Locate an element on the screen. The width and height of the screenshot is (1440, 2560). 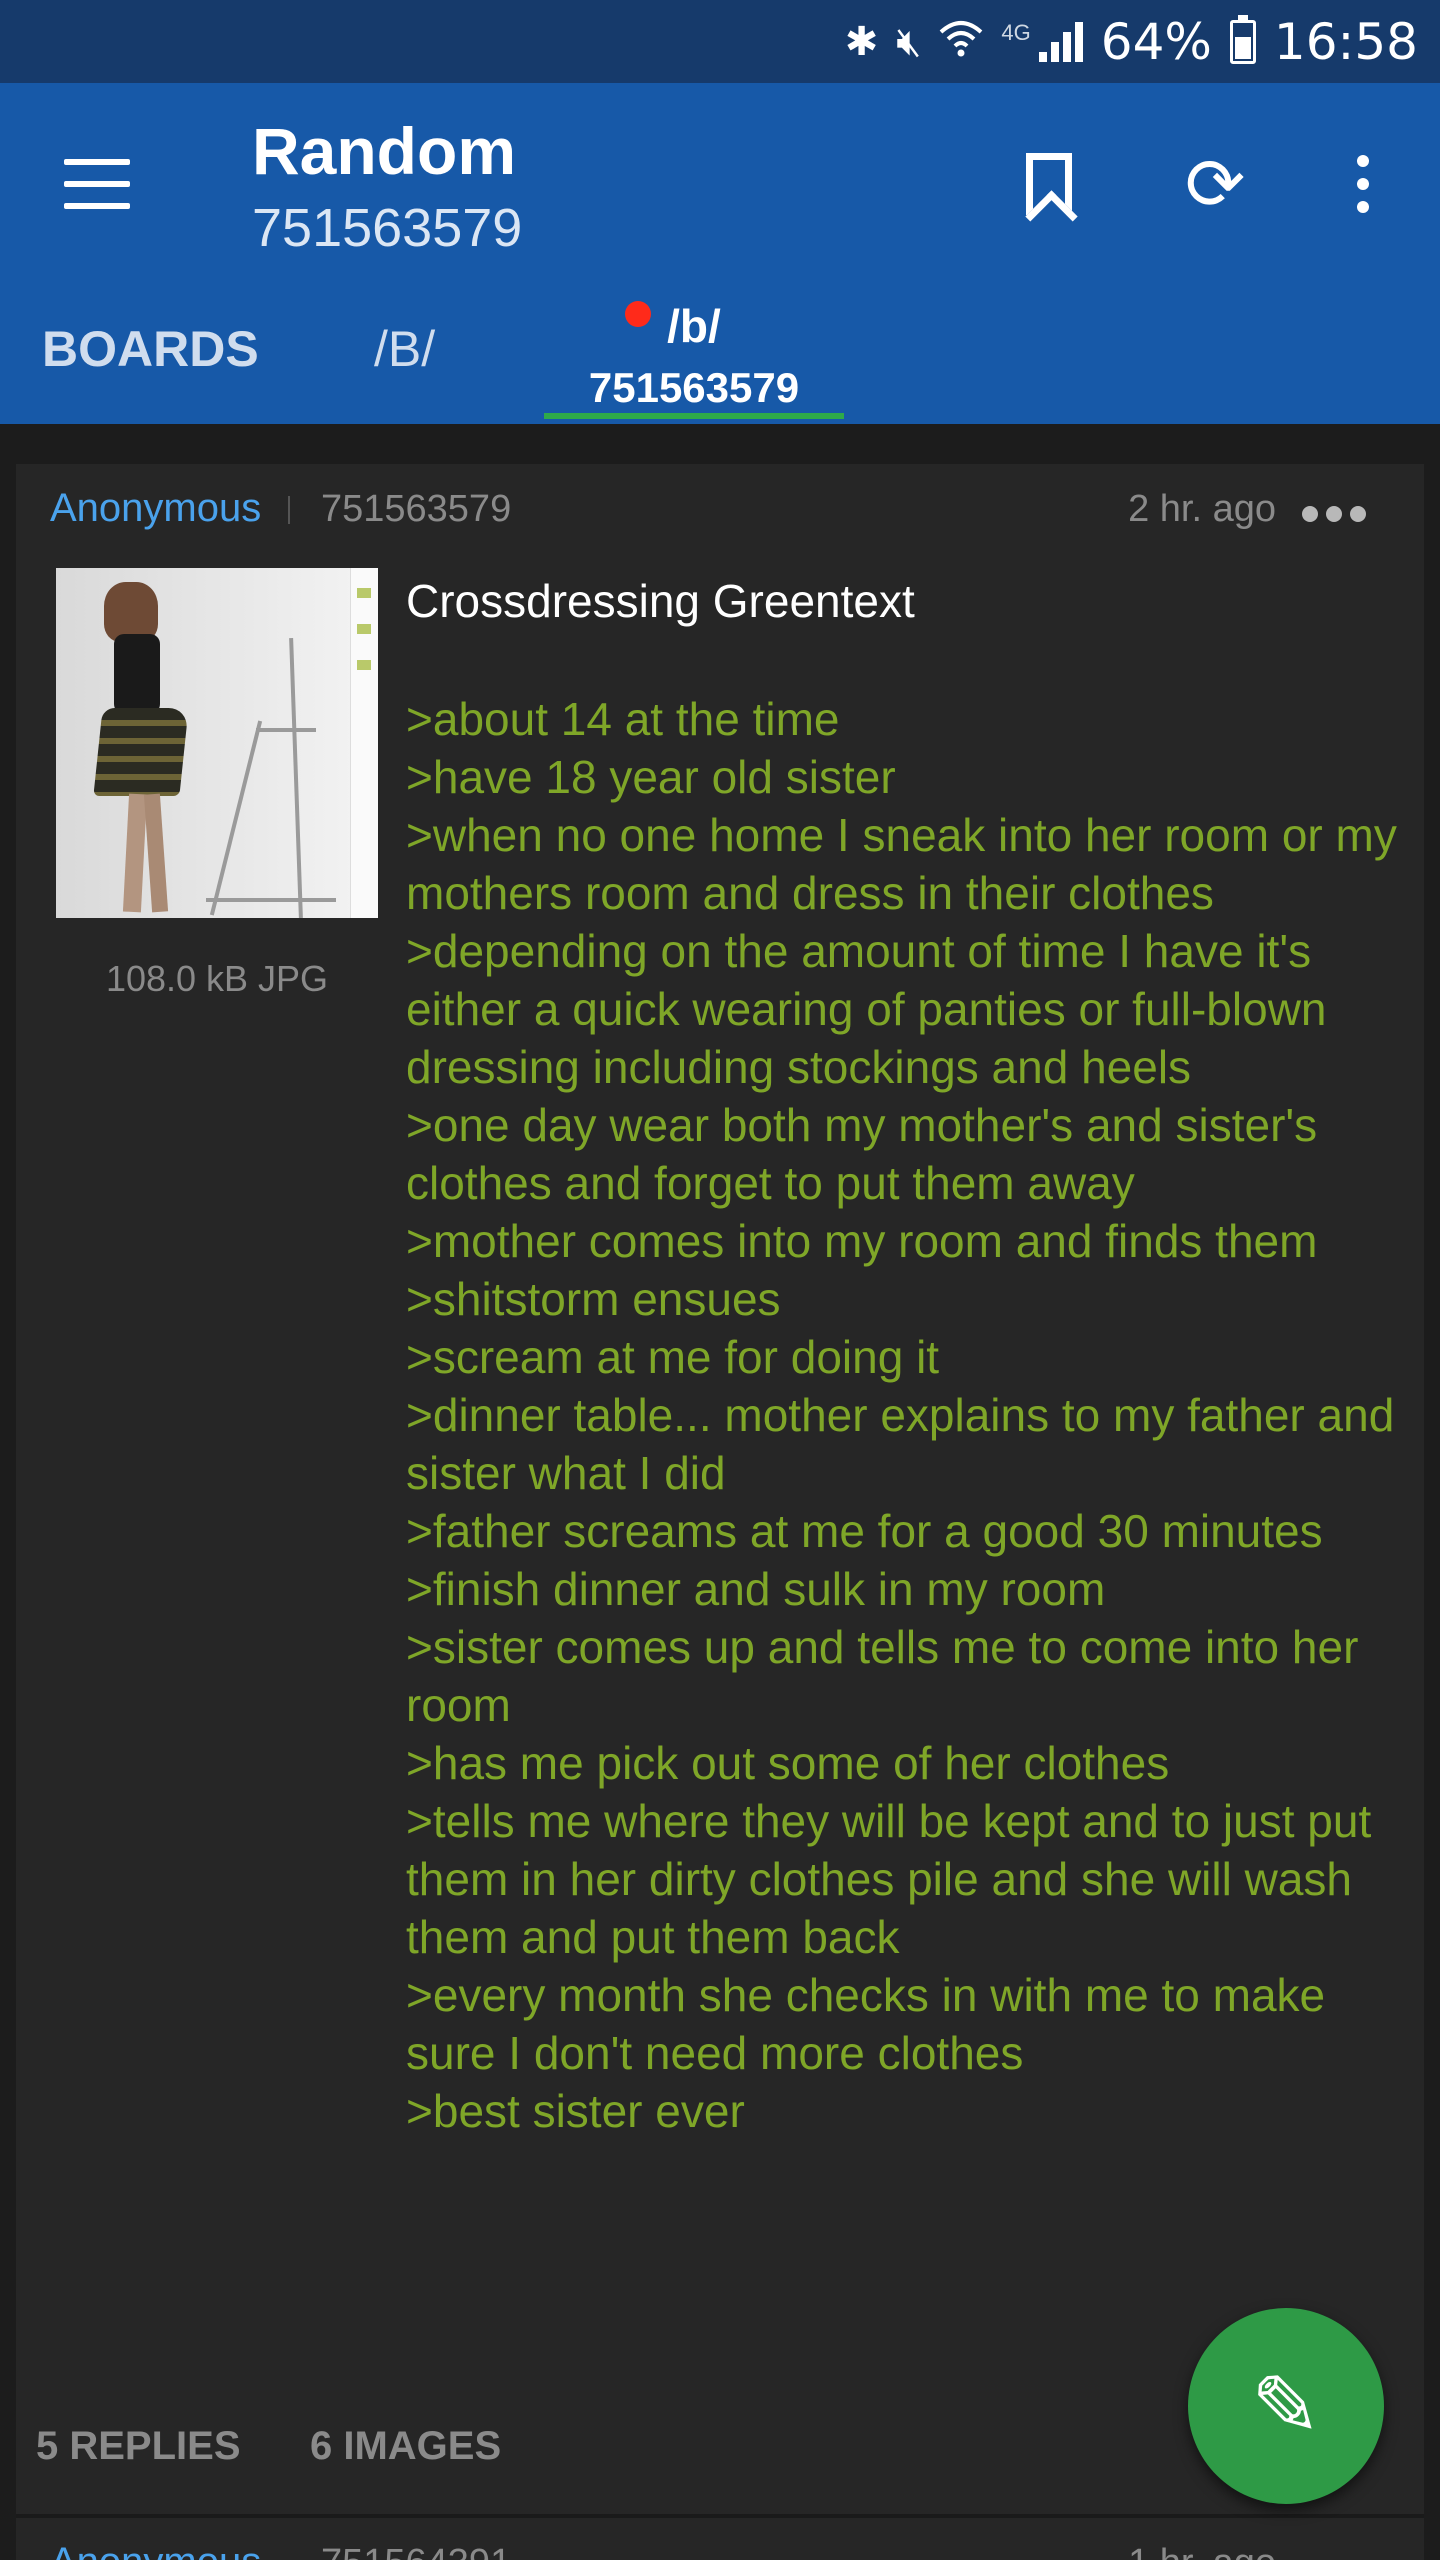
next-post-card: Anonymous 751564391 1 hr. ago is located at coordinates (720, 2539).